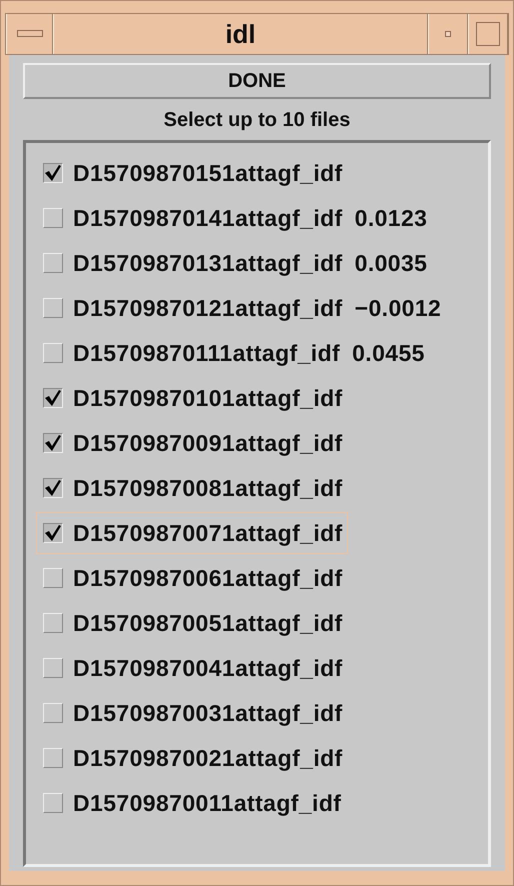 This screenshot has width=514, height=886. What do you see at coordinates (207, 803) in the screenshot?
I see `file-name: D15709870011attagf_idf` at bounding box center [207, 803].